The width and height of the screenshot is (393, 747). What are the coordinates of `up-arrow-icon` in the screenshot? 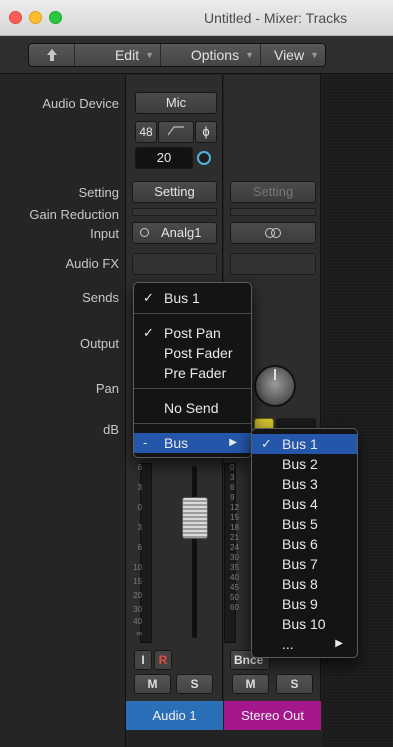 It's located at (51, 55).